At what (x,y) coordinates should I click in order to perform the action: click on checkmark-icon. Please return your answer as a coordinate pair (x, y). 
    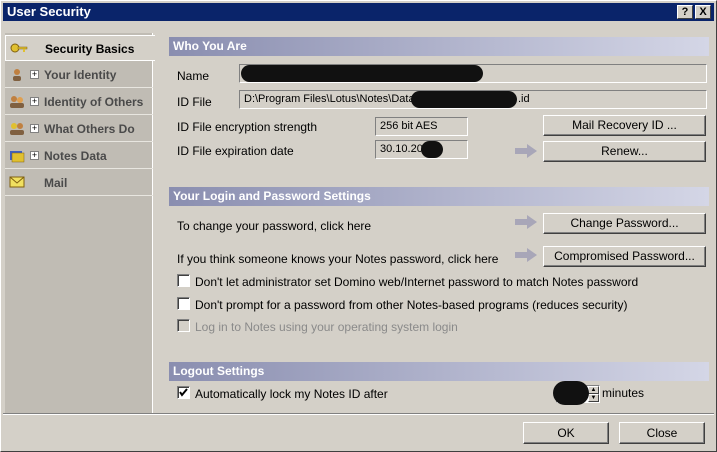
    Looking at the image, I should click on (183, 392).